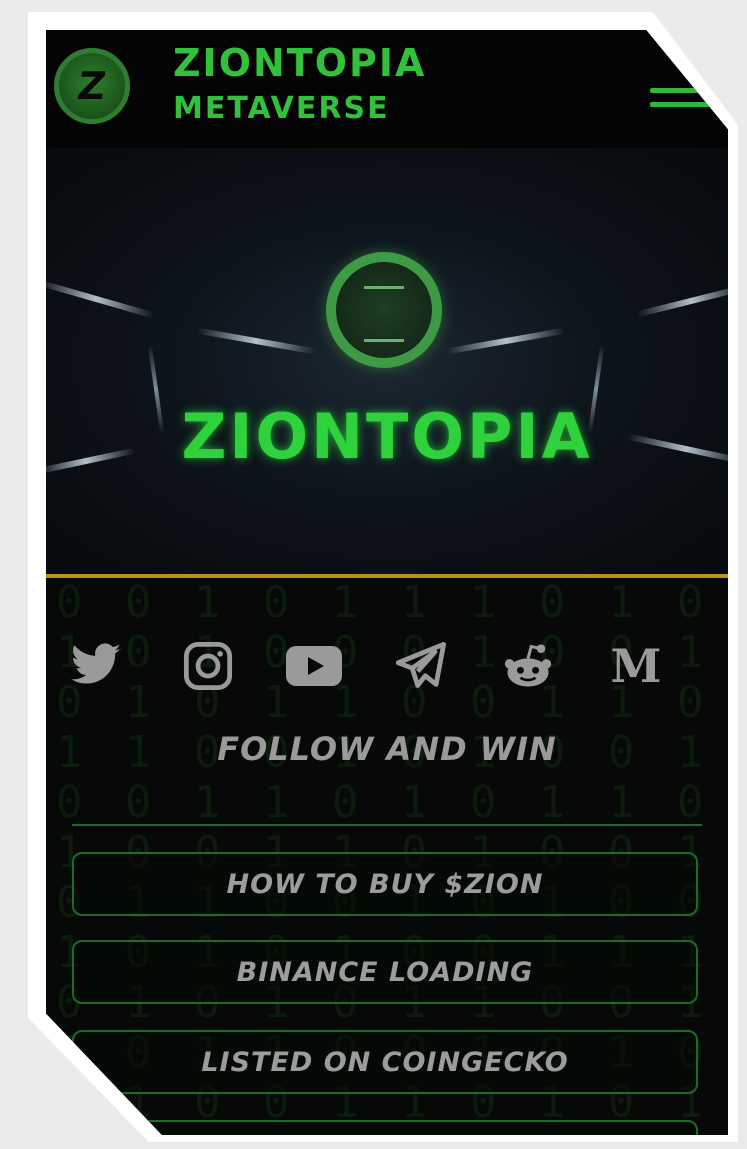 The width and height of the screenshot is (747, 1149). I want to click on hero-emblem, so click(384, 310).